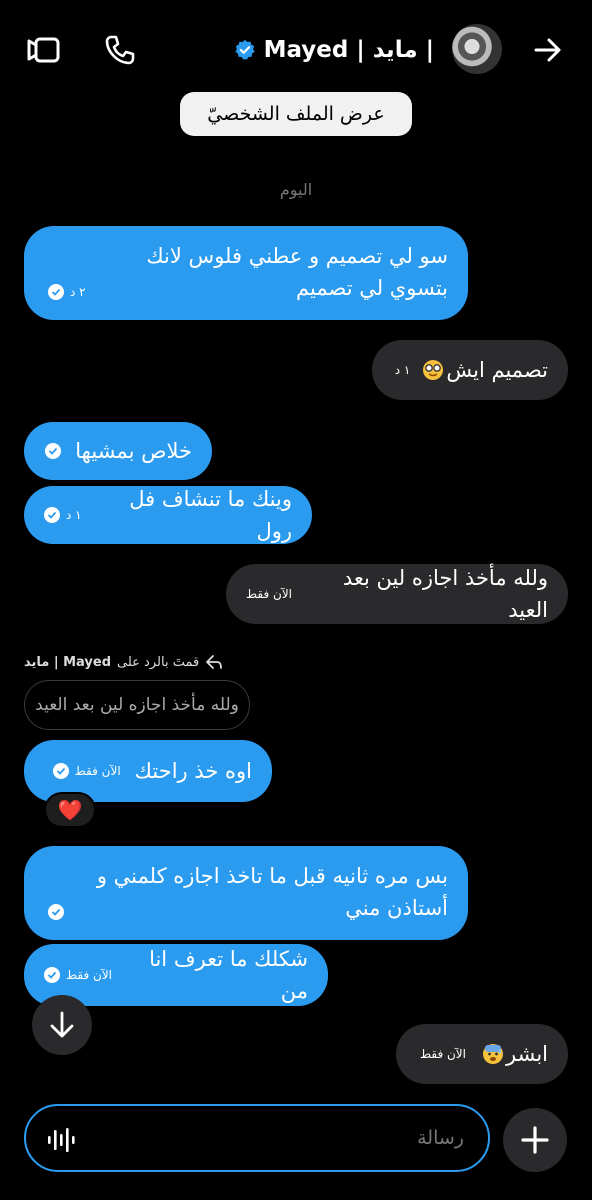  What do you see at coordinates (210, 515) in the screenshot?
I see `message-text: وينك ما تنشاف فل رول` at bounding box center [210, 515].